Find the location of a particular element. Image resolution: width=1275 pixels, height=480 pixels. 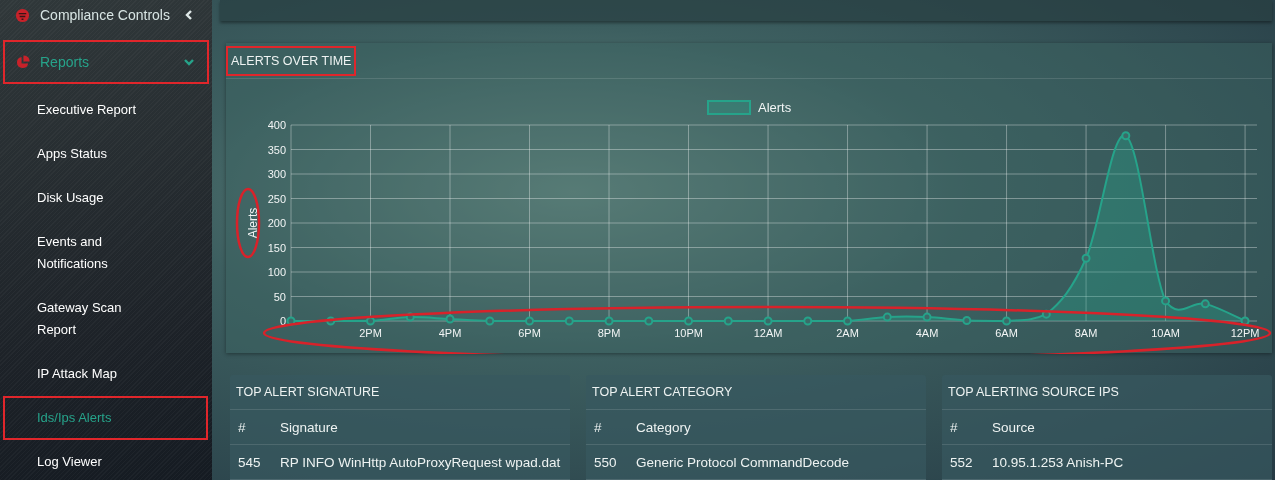

legend-swatch is located at coordinates (729, 107).